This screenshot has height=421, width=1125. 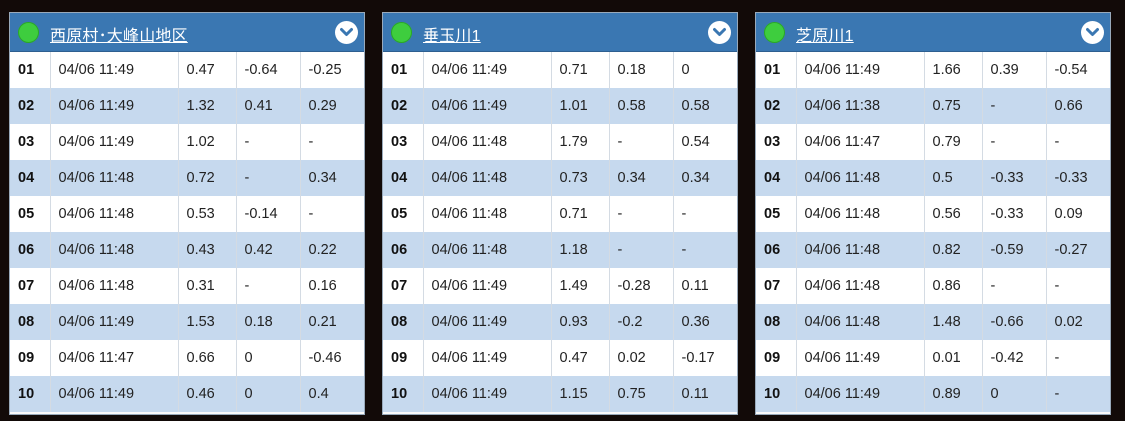 What do you see at coordinates (207, 286) in the screenshot?
I see `value-1-cell: 0.31` at bounding box center [207, 286].